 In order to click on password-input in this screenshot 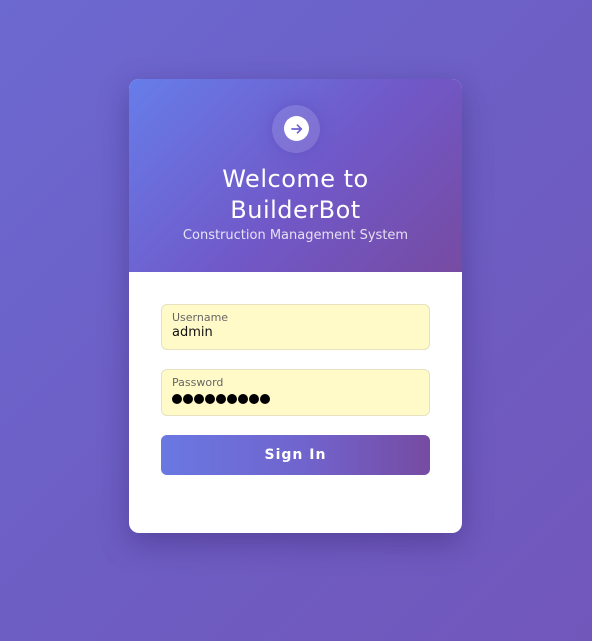, I will do `click(221, 399)`.